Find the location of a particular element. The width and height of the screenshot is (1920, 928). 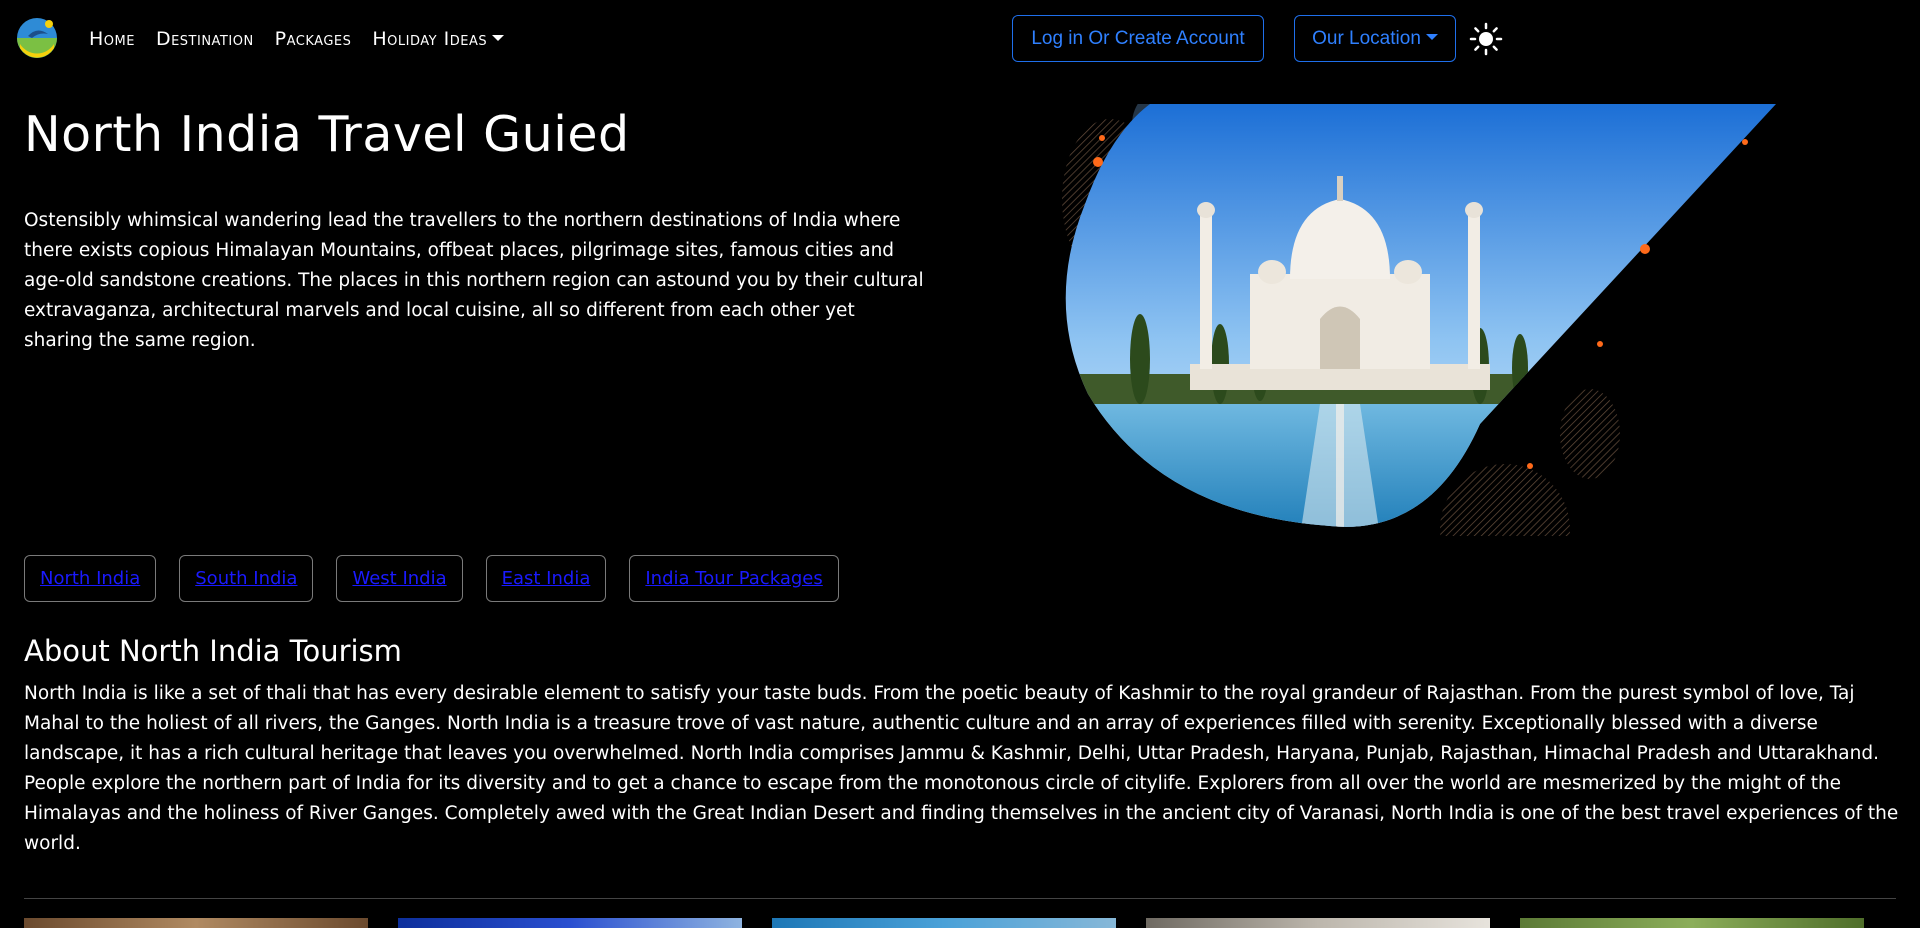

login-button: Log in Or Create Account is located at coordinates (1138, 38).